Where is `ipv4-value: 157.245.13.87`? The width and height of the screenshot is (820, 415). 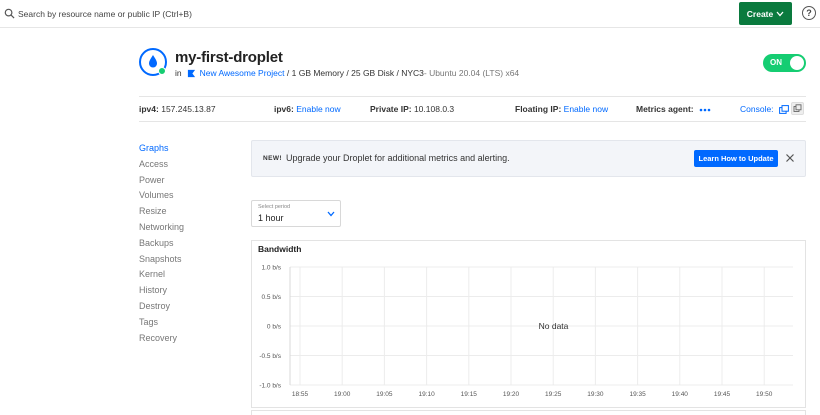
ipv4-value: 157.245.13.87 is located at coordinates (188, 109).